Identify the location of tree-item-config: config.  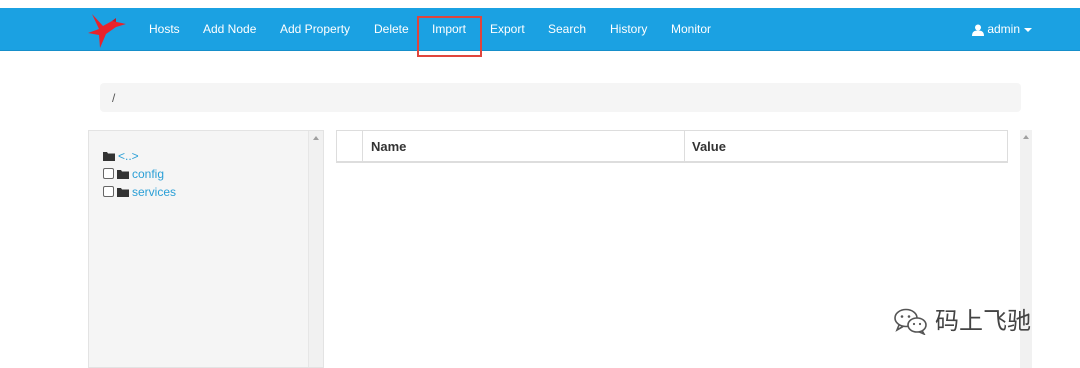
(133, 173).